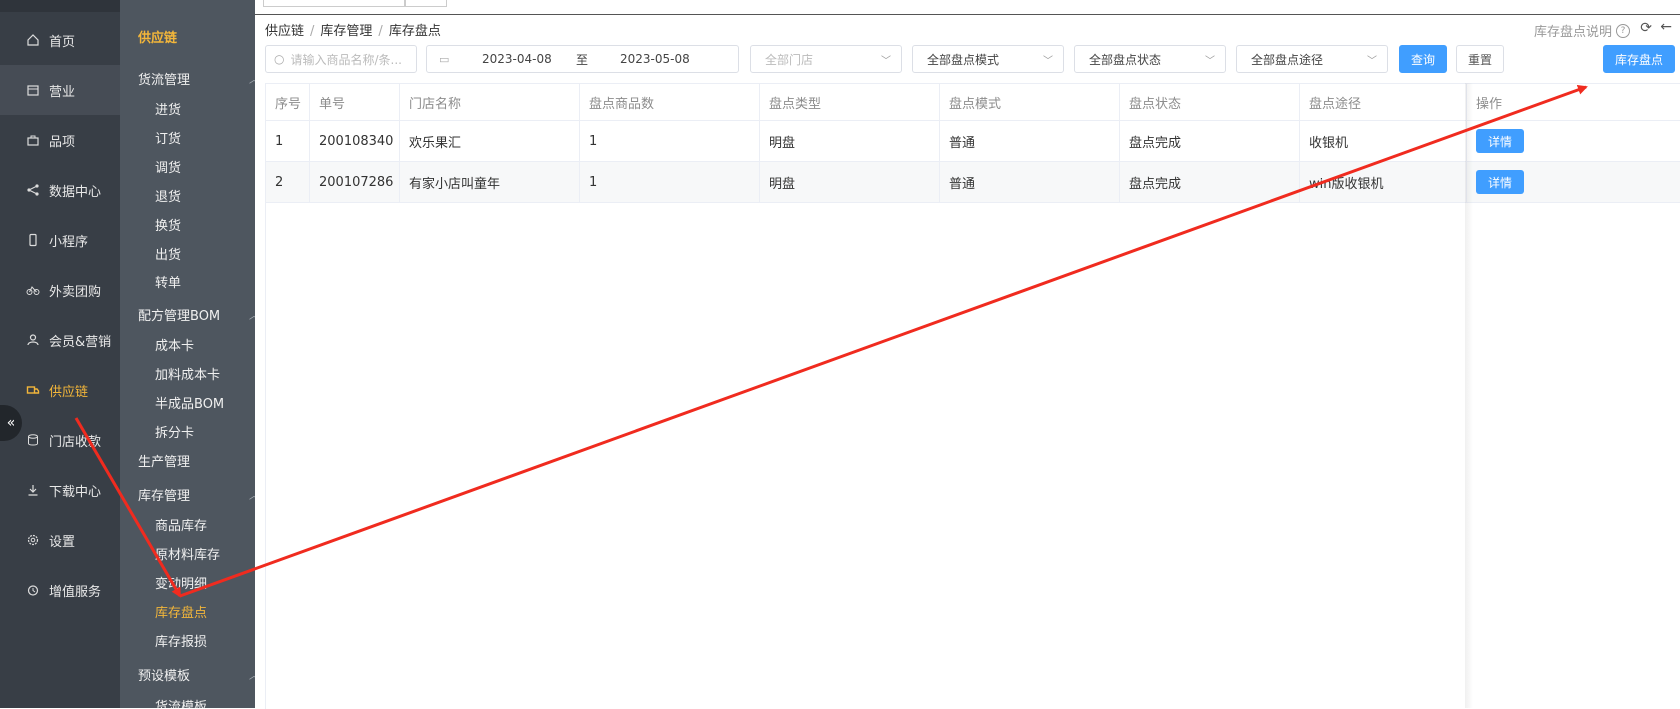 This screenshot has width=1680, height=709. Describe the element at coordinates (1573, 30) in the screenshot. I see `help-label: 库存盘点说明` at that location.